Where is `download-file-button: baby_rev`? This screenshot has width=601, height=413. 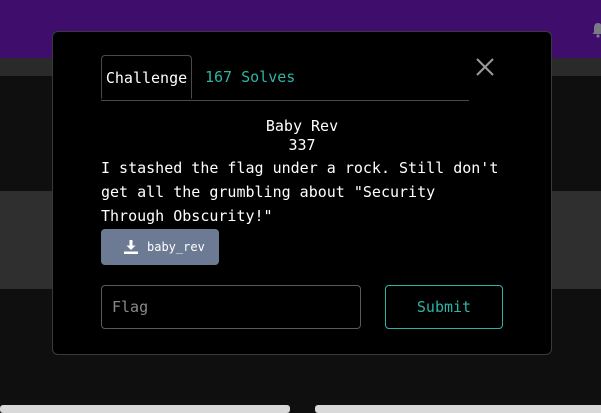 download-file-button: baby_rev is located at coordinates (160, 247).